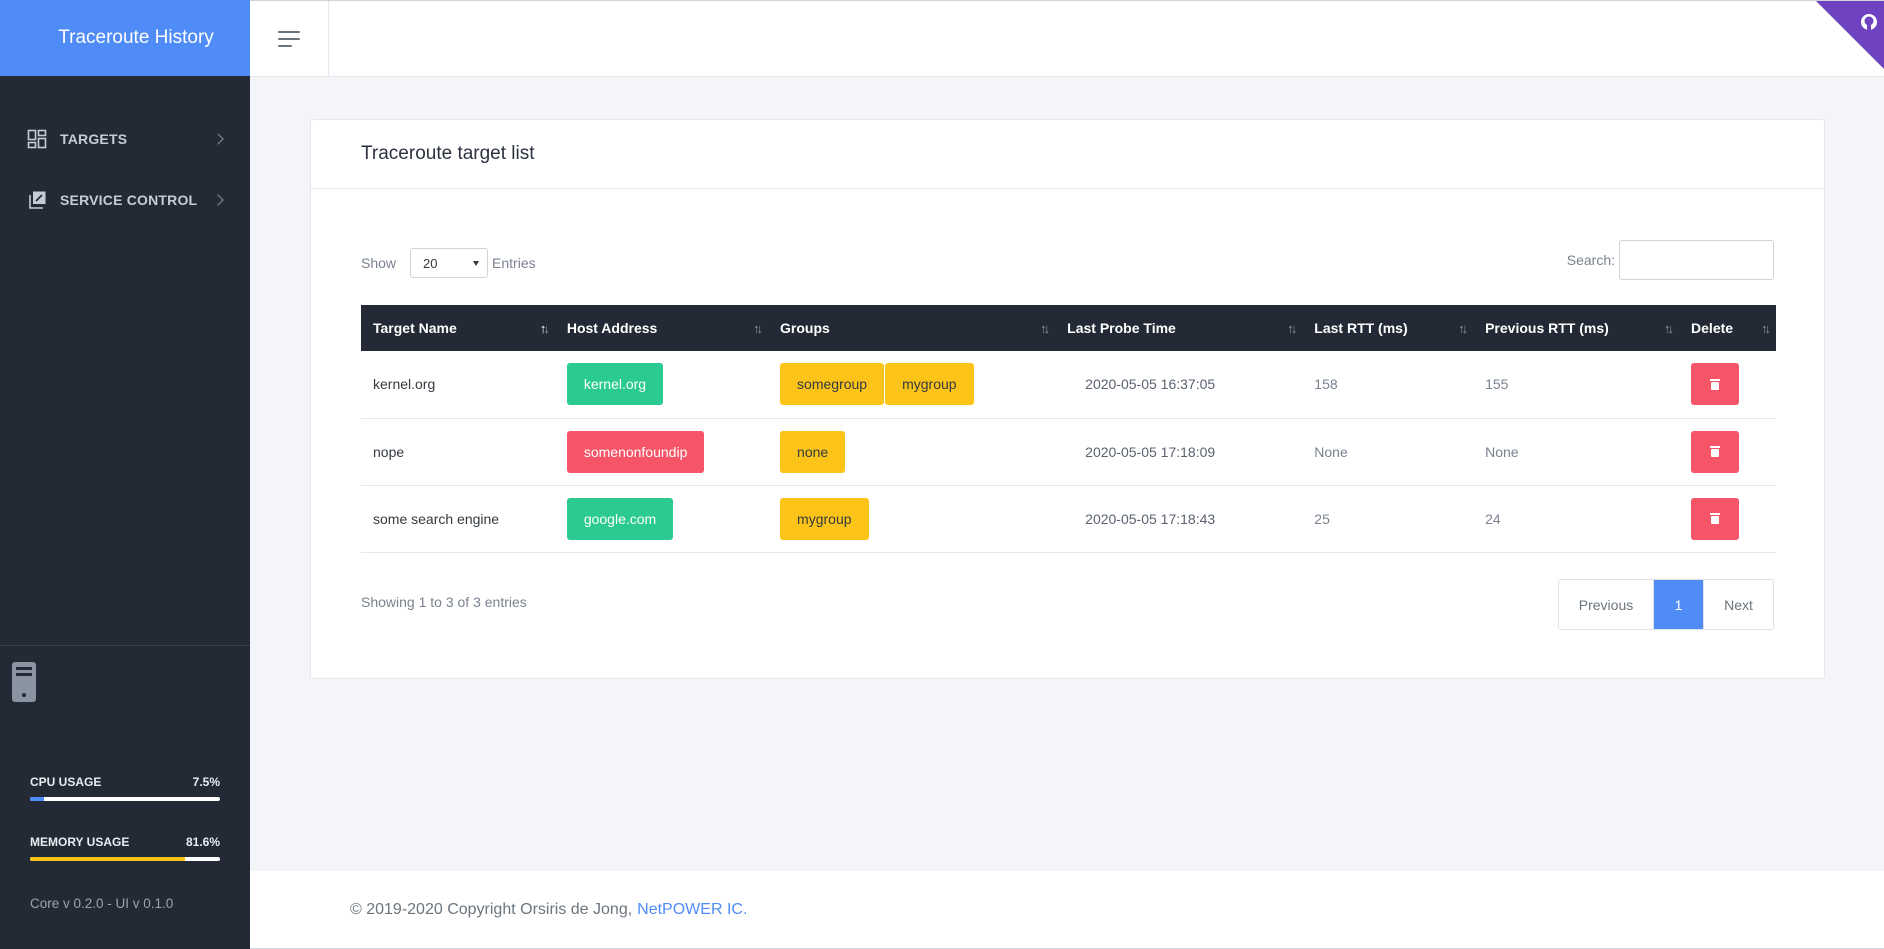 This screenshot has width=1884, height=949. What do you see at coordinates (813, 451) in the screenshot?
I see `group-badge: none` at bounding box center [813, 451].